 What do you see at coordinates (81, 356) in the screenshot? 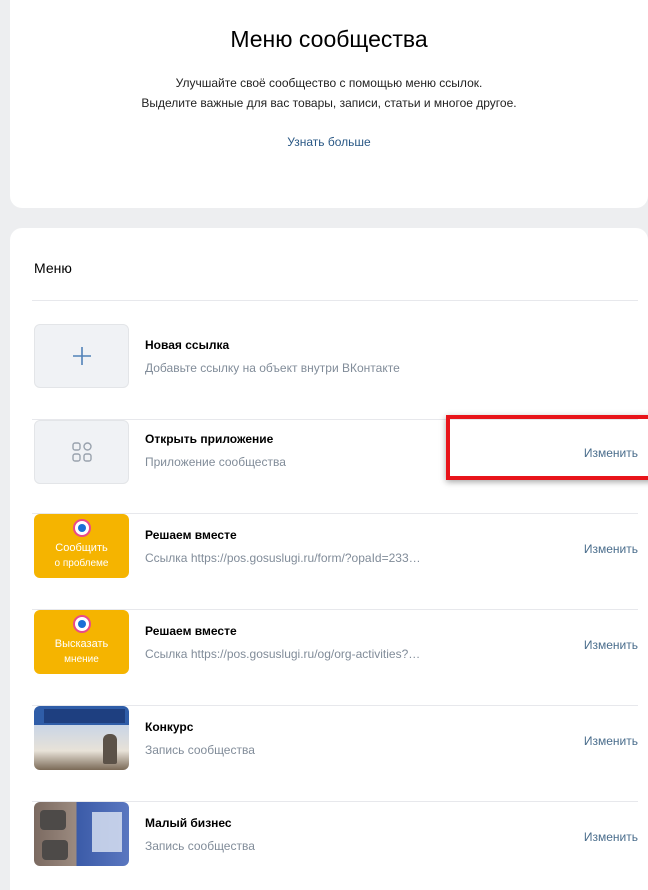
I see `plus-icon` at bounding box center [81, 356].